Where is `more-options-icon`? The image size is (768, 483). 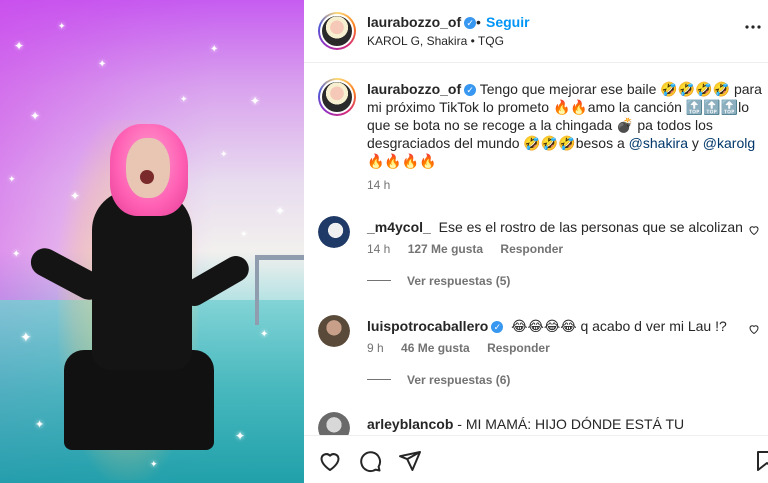 more-options-icon is located at coordinates (753, 27).